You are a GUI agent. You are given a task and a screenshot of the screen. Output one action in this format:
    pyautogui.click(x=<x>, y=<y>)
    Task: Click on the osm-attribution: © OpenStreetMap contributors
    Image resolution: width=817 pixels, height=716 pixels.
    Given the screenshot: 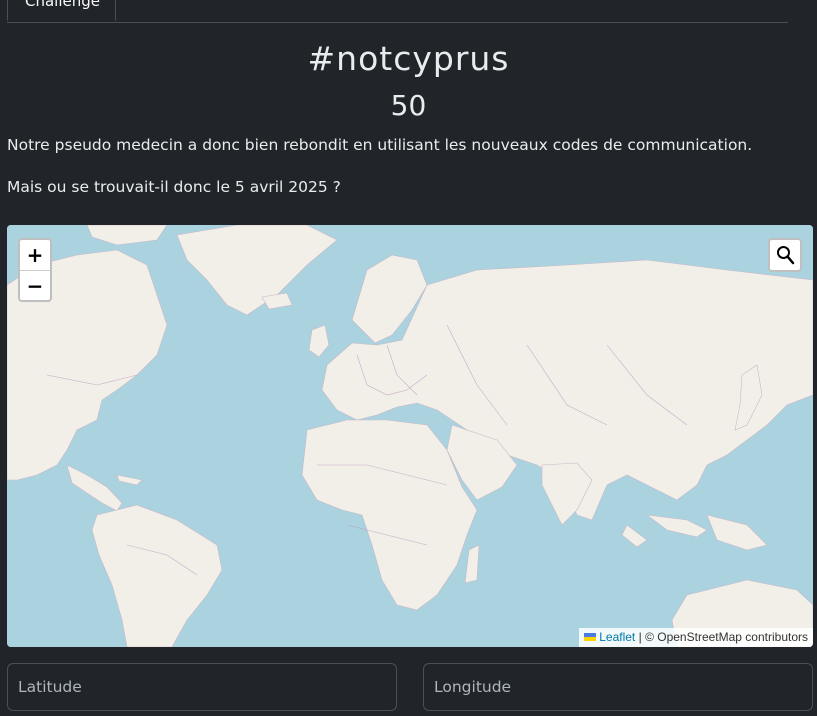 What is the action you would take?
    pyautogui.click(x=726, y=637)
    